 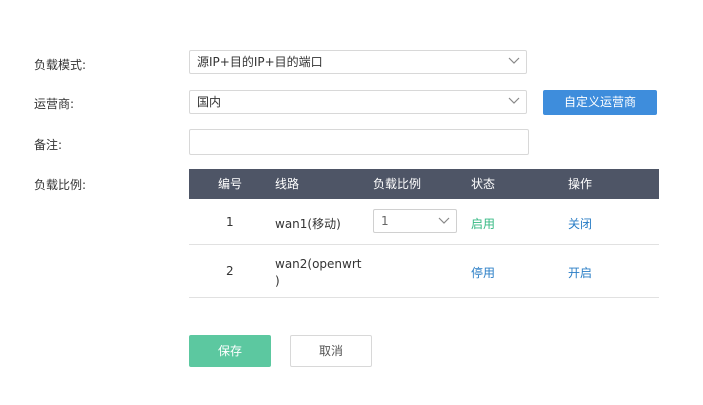 What do you see at coordinates (318, 273) in the screenshot?
I see `row-line: wan2(openwrt )` at bounding box center [318, 273].